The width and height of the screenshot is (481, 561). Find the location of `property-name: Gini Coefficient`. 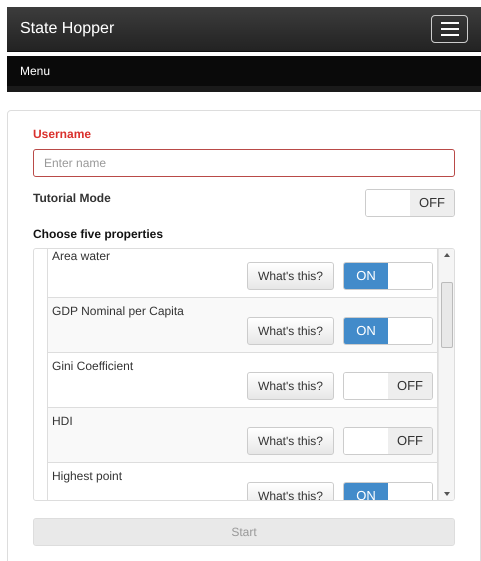

property-name: Gini Coefficient is located at coordinates (93, 367).